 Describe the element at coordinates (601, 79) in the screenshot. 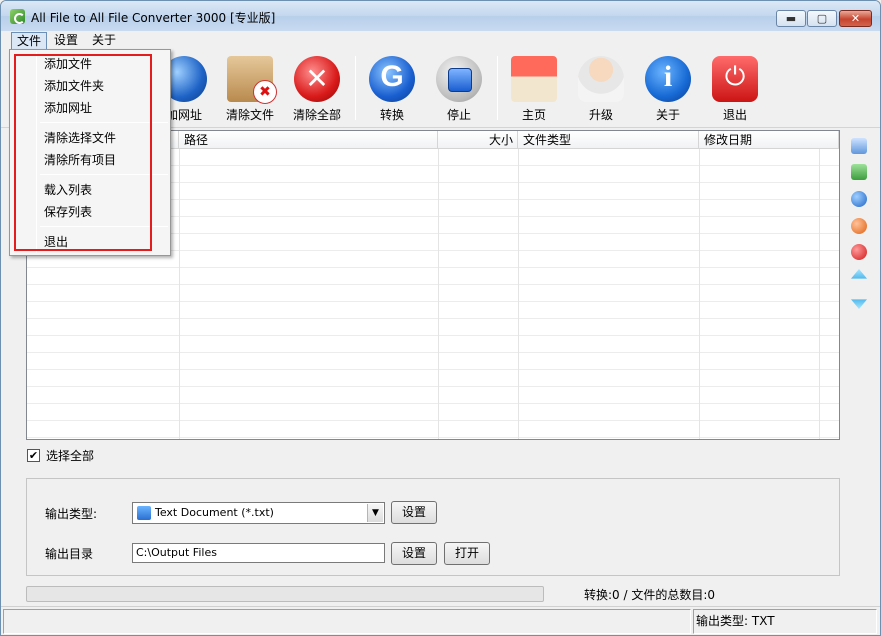

I see `upgrade-icon` at that location.